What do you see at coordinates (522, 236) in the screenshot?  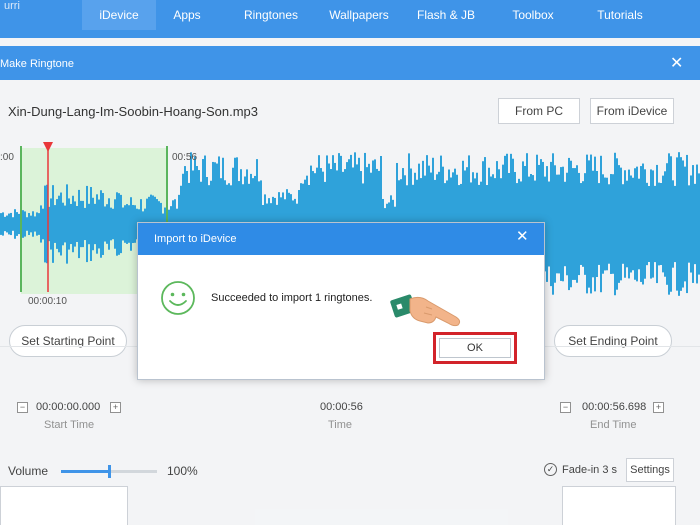 I see `dialog-close-icon: ✕` at bounding box center [522, 236].